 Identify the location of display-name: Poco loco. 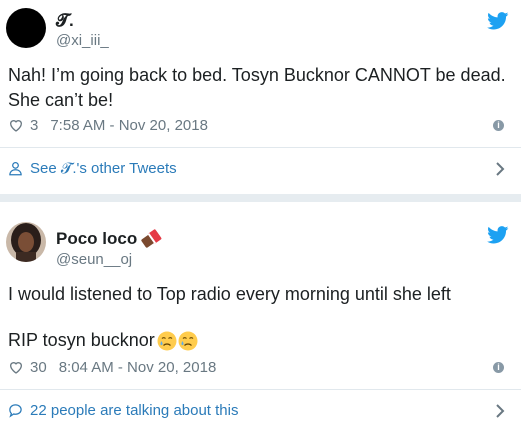
(96, 239).